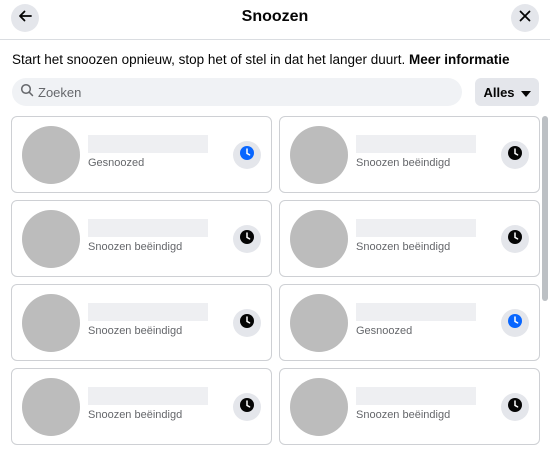 Image resolution: width=550 pixels, height=451 pixels. I want to click on search-input, so click(238, 92).